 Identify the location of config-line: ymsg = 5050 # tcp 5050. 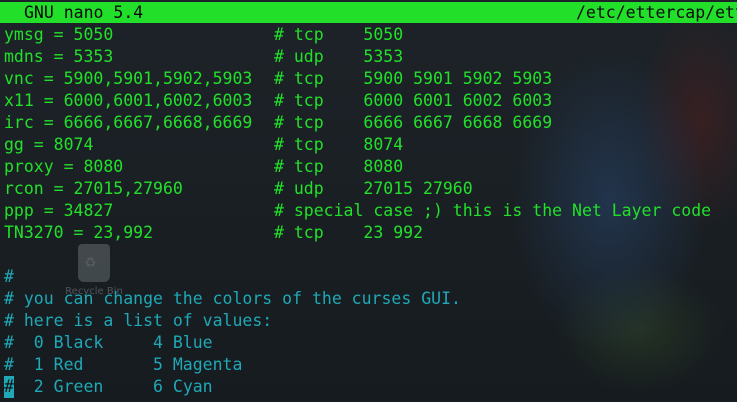
(357, 35).